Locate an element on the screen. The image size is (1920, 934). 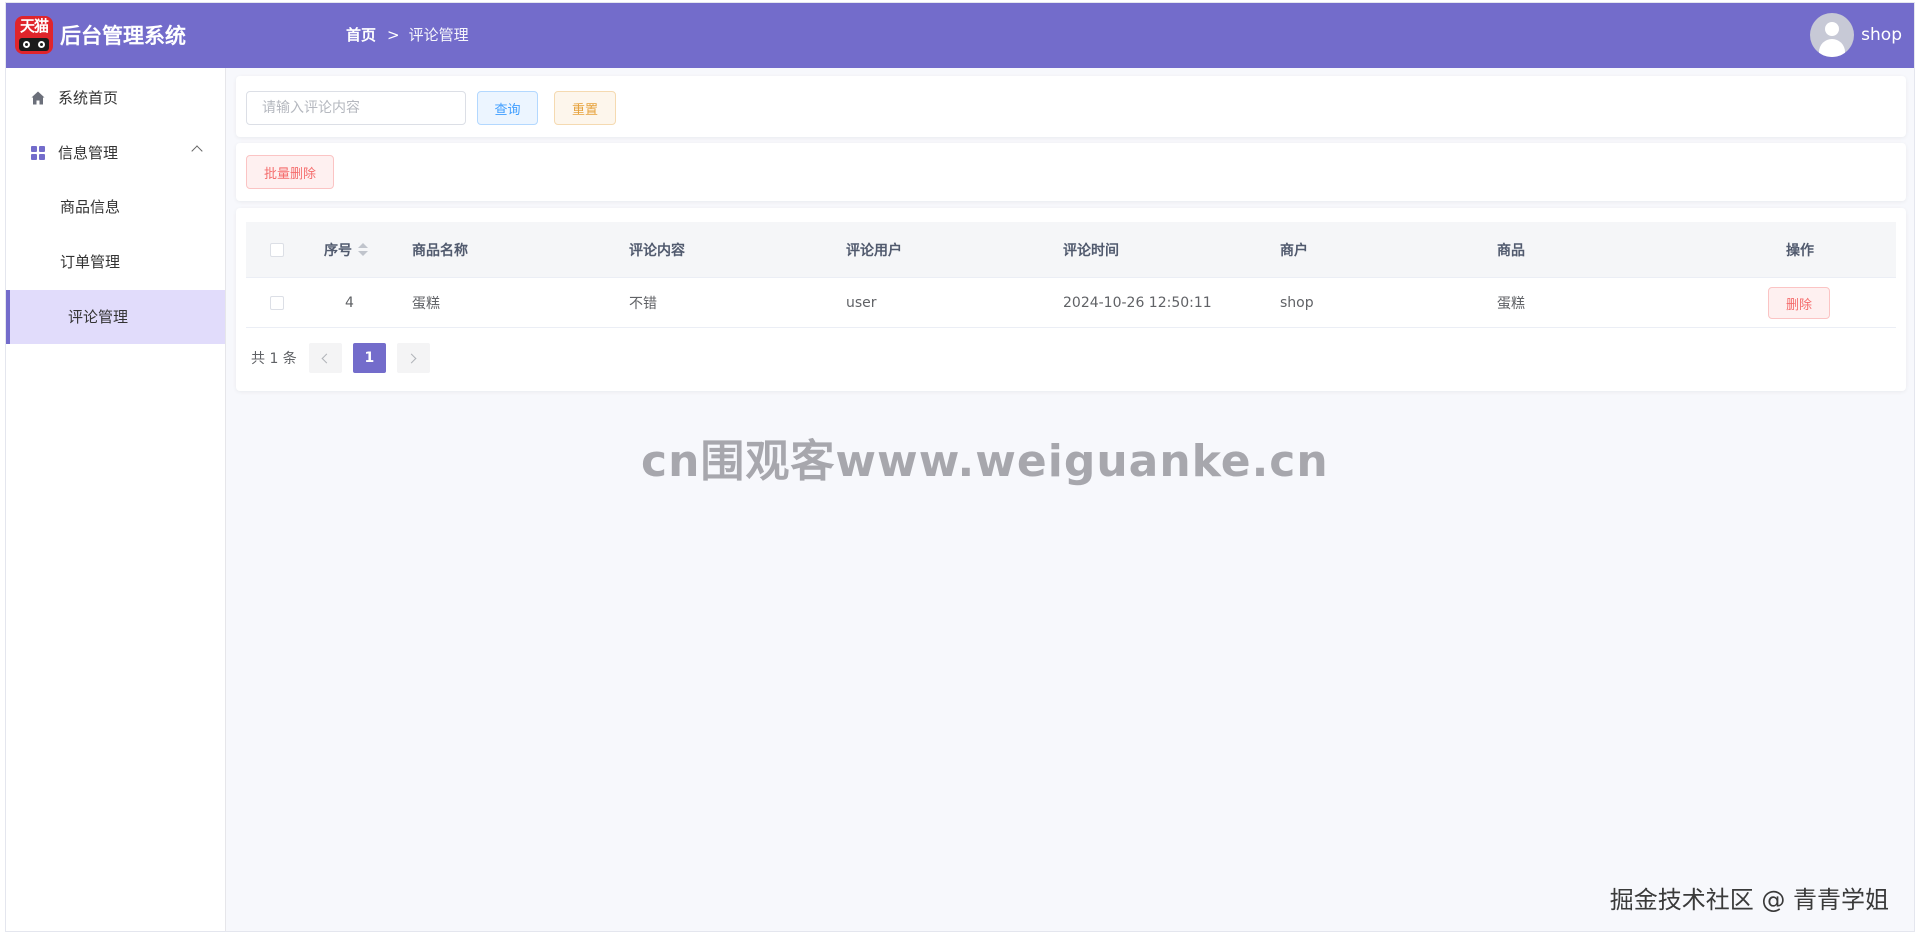
column-header-label: 序号 is located at coordinates (338, 250).